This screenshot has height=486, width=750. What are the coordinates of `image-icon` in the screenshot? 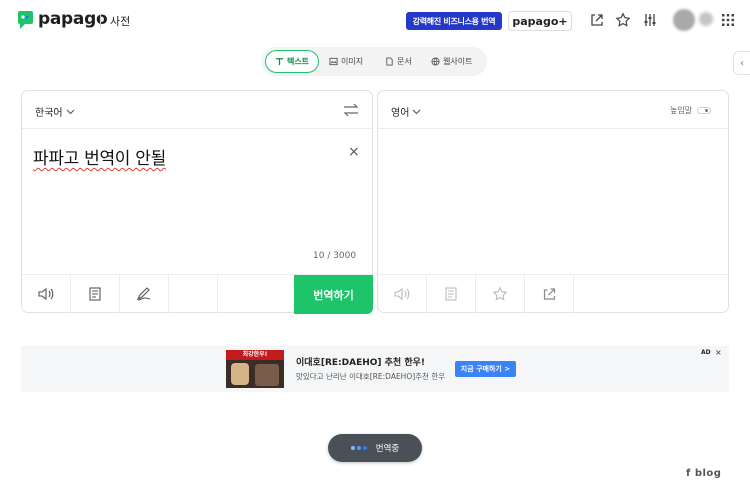 It's located at (333, 61).